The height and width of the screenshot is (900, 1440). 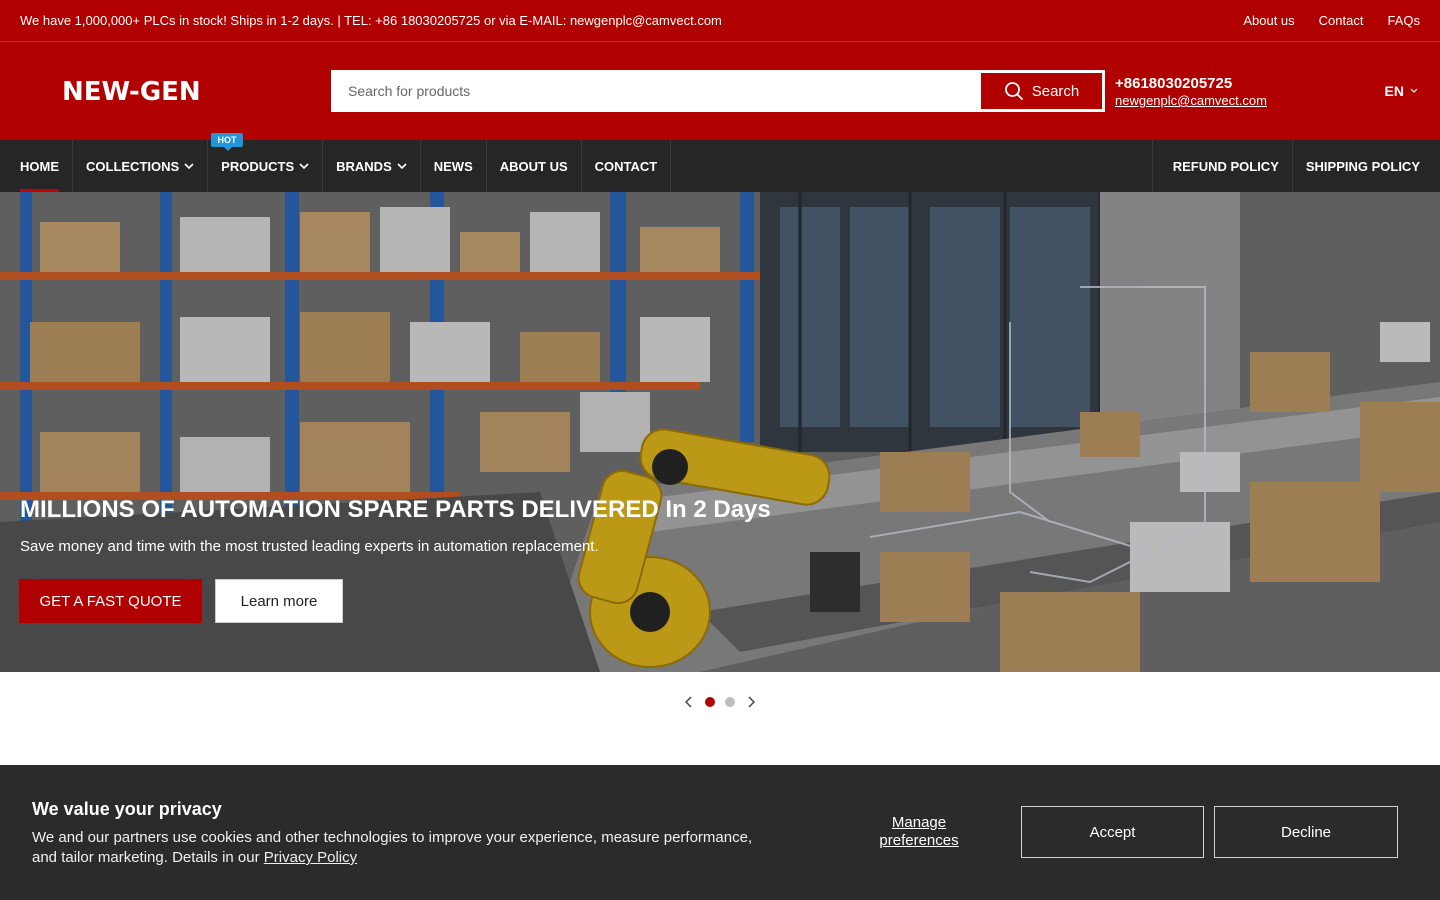 I want to click on search-input, so click(x=655, y=91).